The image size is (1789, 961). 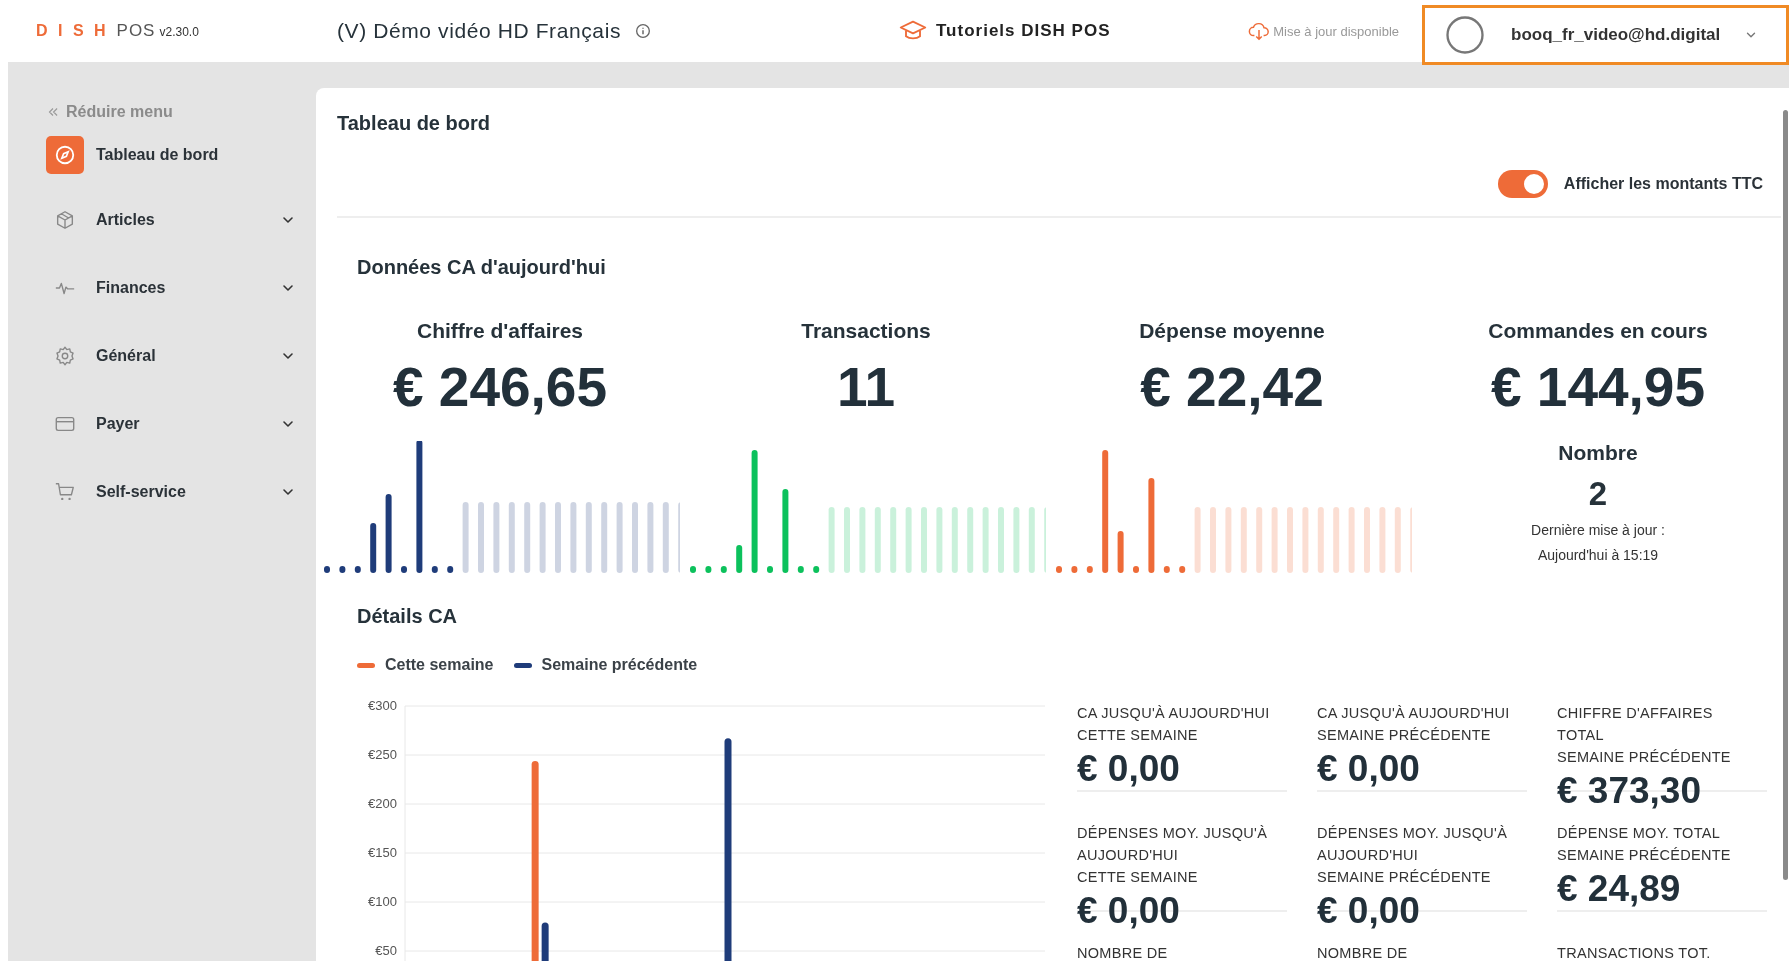 I want to click on update-note: Dernière mise à jour :, so click(x=1598, y=530).